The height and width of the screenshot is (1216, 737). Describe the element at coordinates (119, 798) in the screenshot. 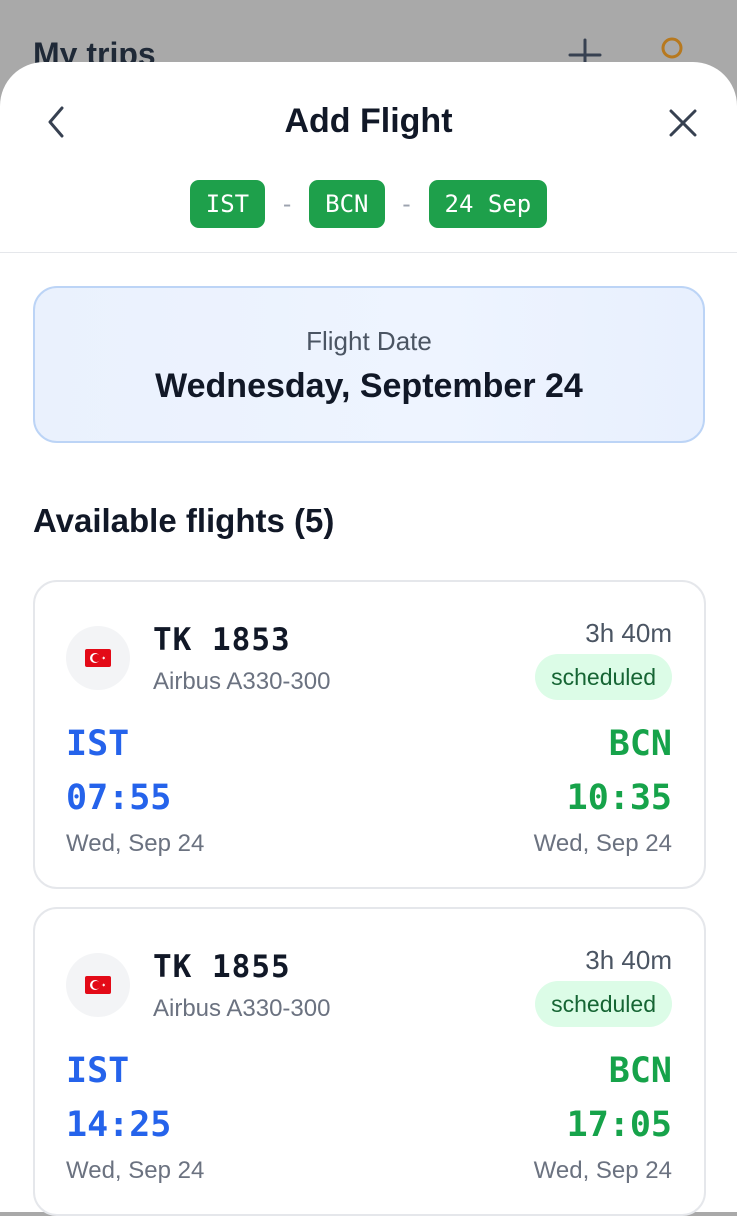

I see `departure-time: 07:55` at that location.